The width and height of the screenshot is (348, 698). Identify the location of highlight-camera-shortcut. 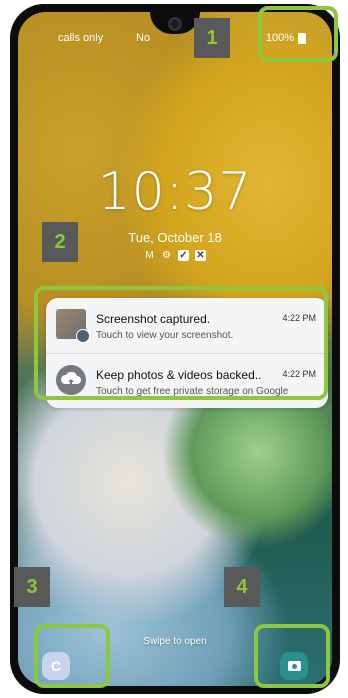
(292, 656).